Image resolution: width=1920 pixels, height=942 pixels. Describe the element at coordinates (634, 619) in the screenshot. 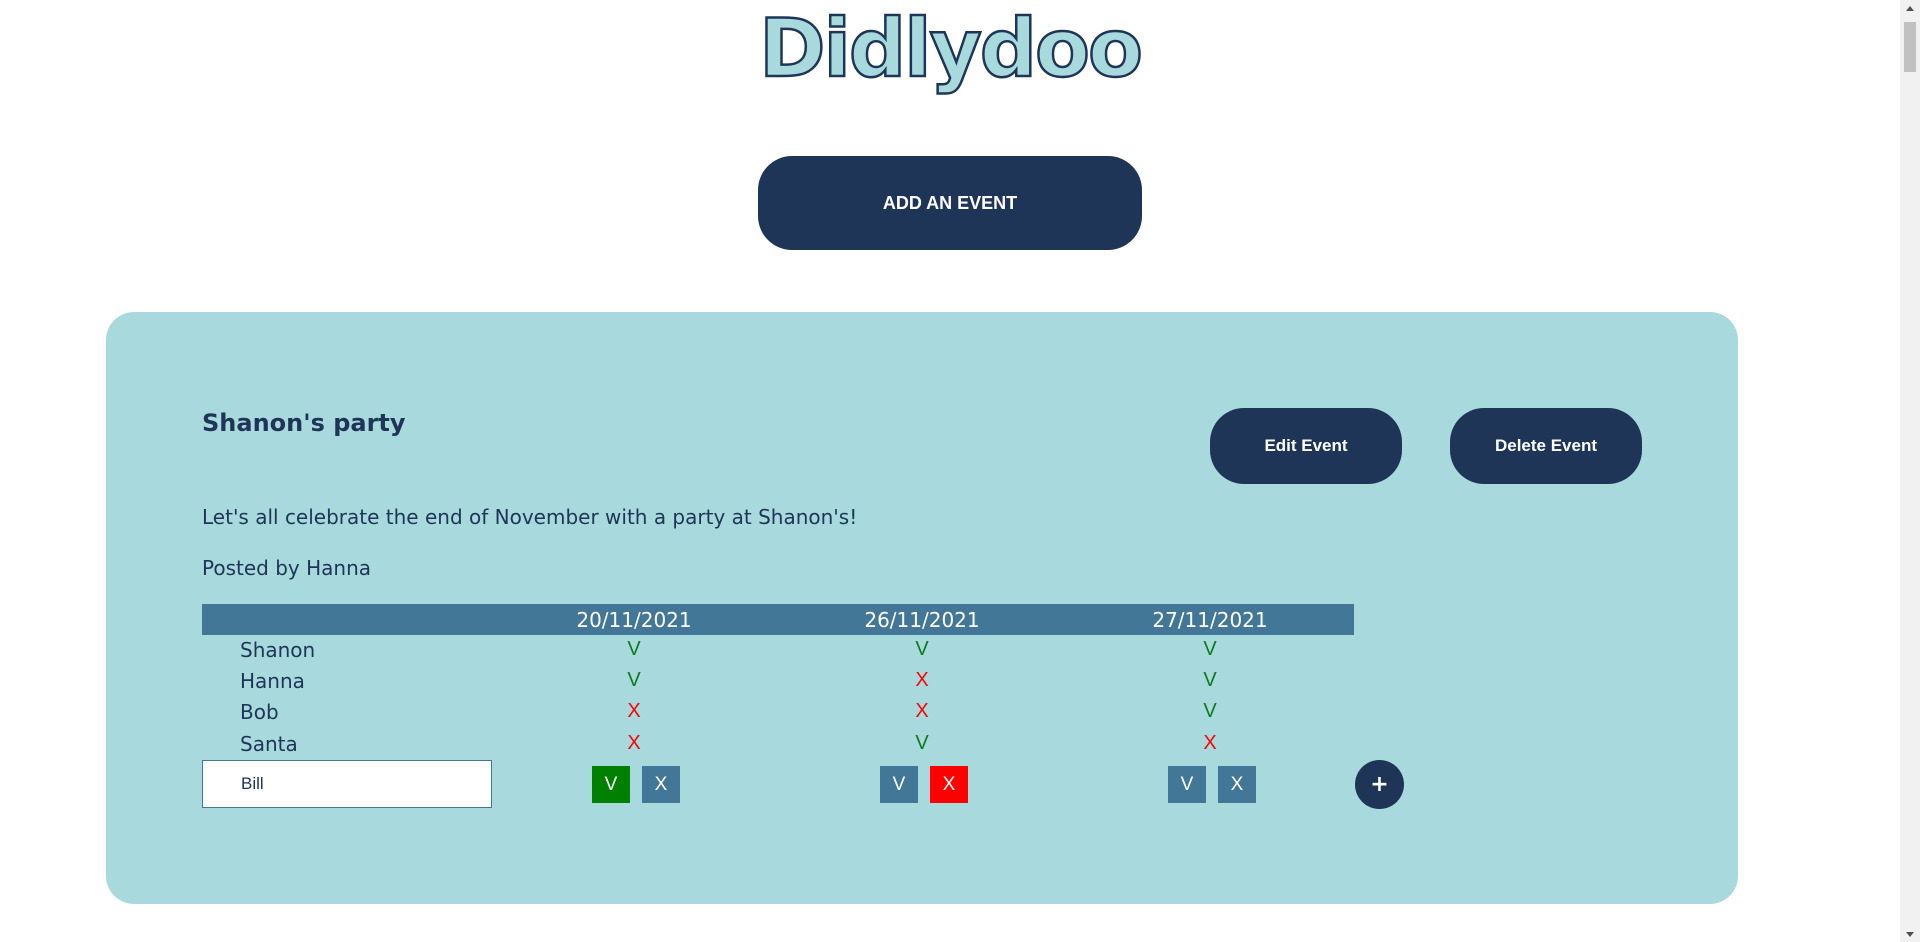

I see `date-header: 20/11/2021` at that location.